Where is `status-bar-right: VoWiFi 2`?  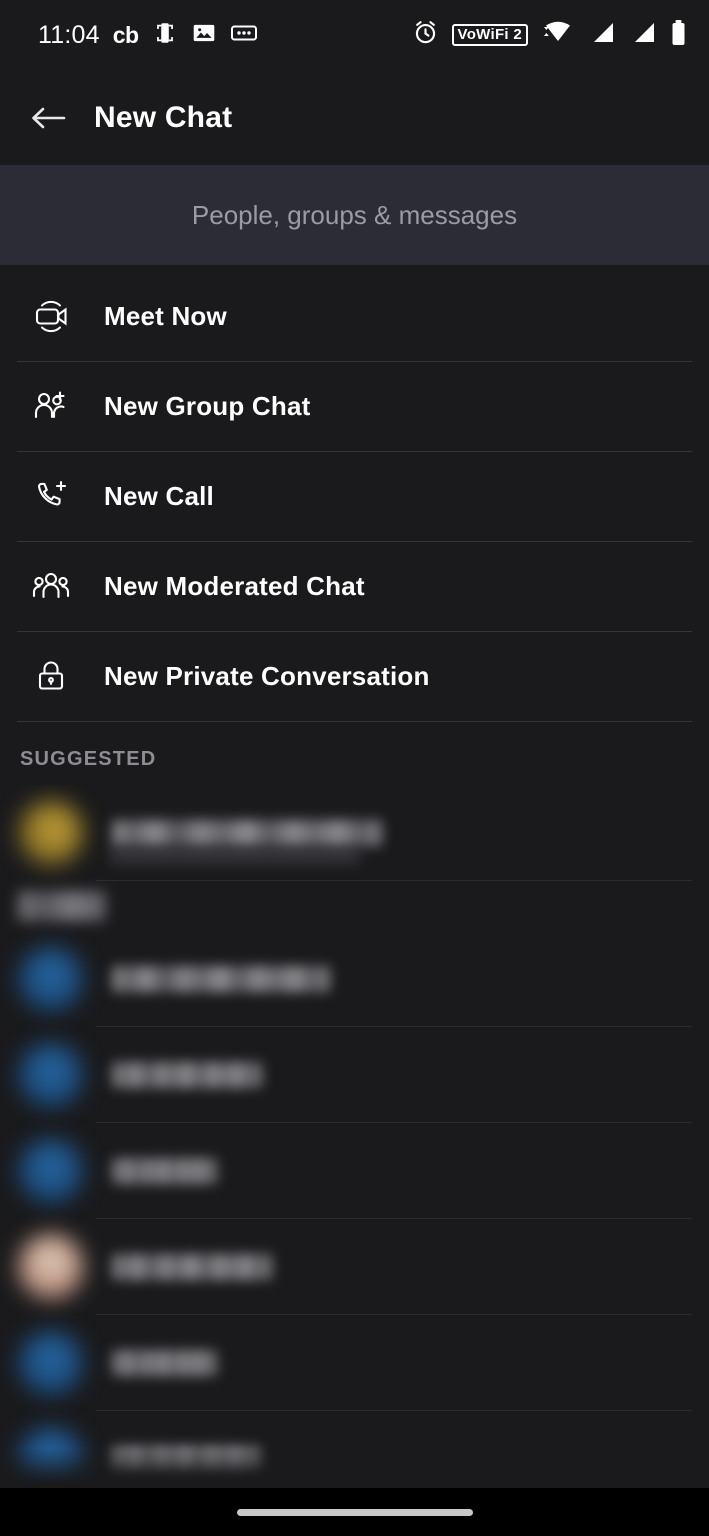
status-bar-right: VoWiFi 2 is located at coordinates (550, 35).